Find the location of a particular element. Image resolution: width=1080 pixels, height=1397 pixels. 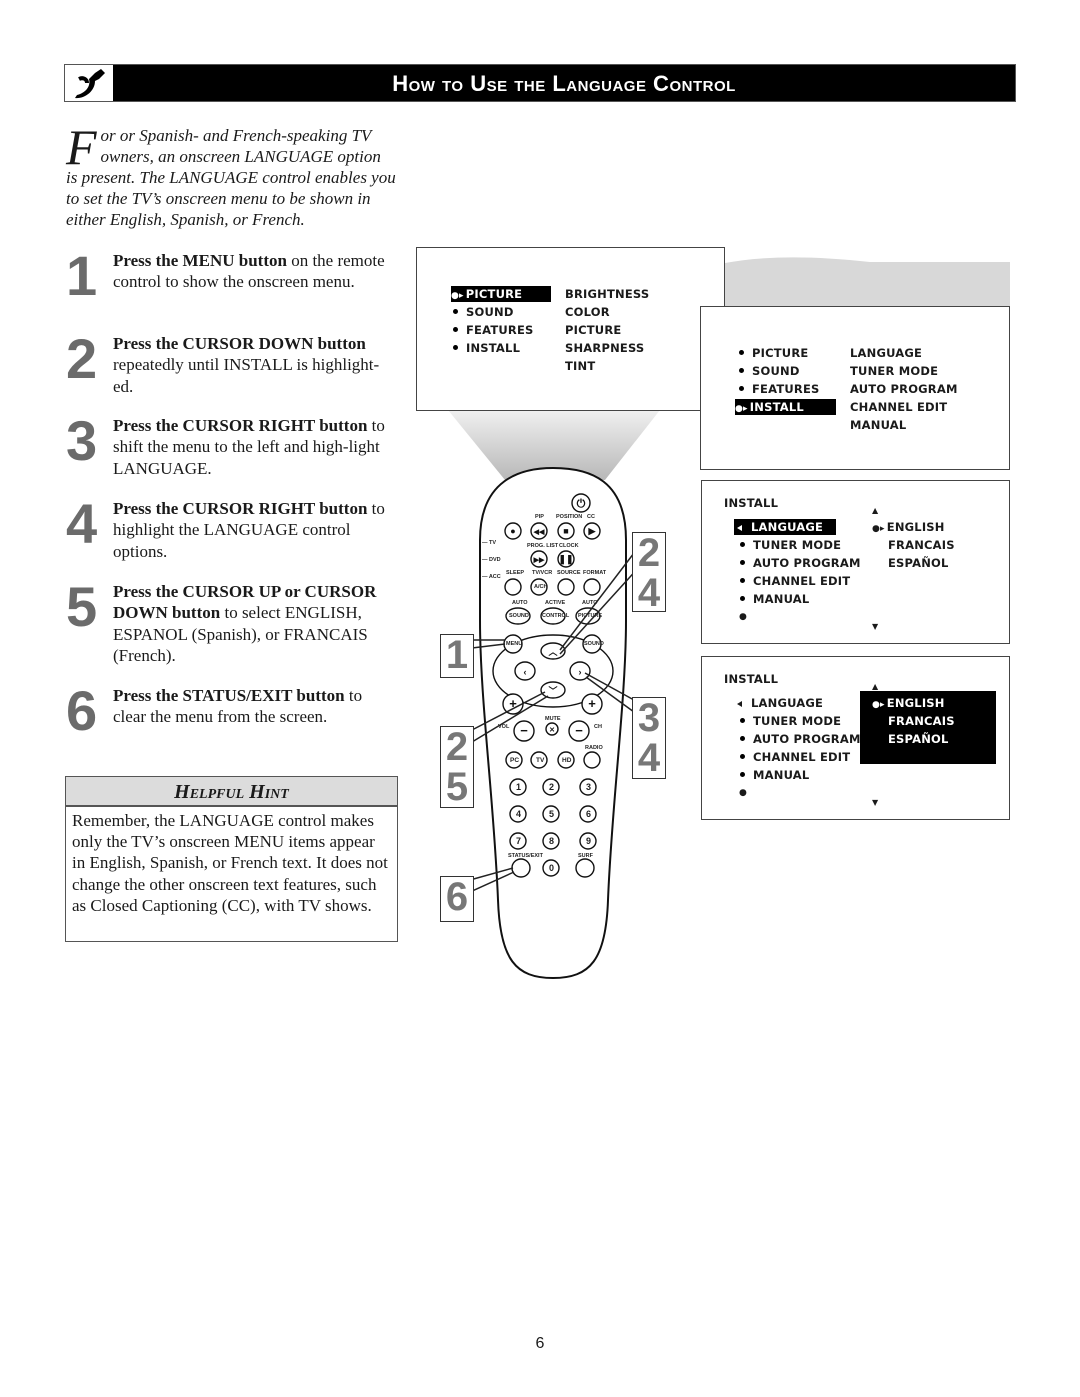

mute-label: MUTE is located at coordinates (553, 719).